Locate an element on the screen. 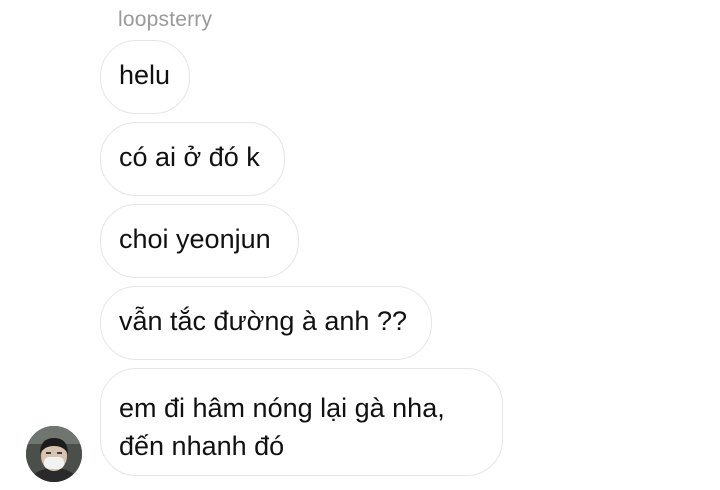 The image size is (720, 490). profile-avatar-icon is located at coordinates (54, 454).